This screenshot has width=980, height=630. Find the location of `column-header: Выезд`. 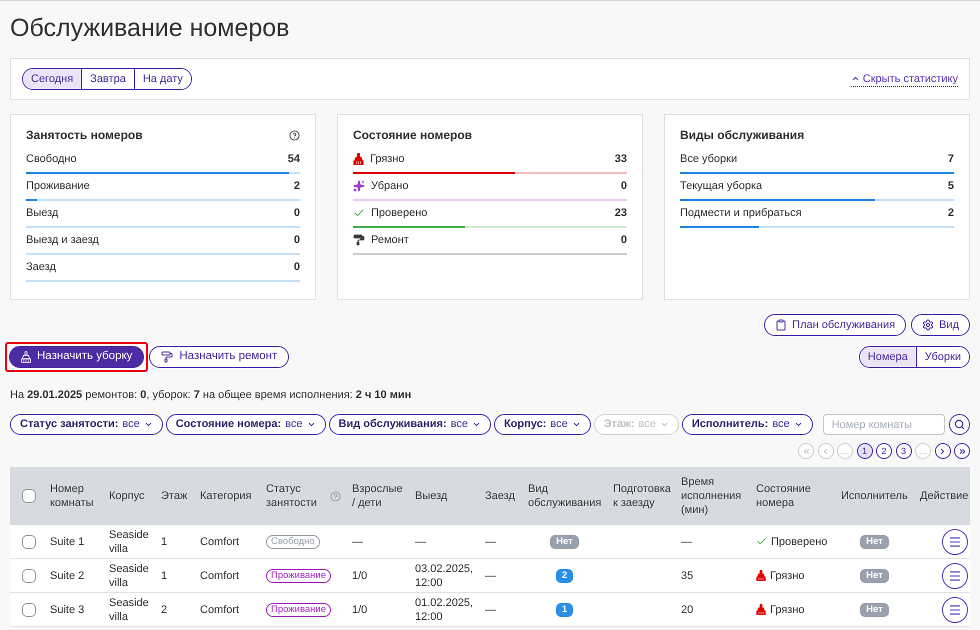

column-header: Выезд is located at coordinates (431, 496).